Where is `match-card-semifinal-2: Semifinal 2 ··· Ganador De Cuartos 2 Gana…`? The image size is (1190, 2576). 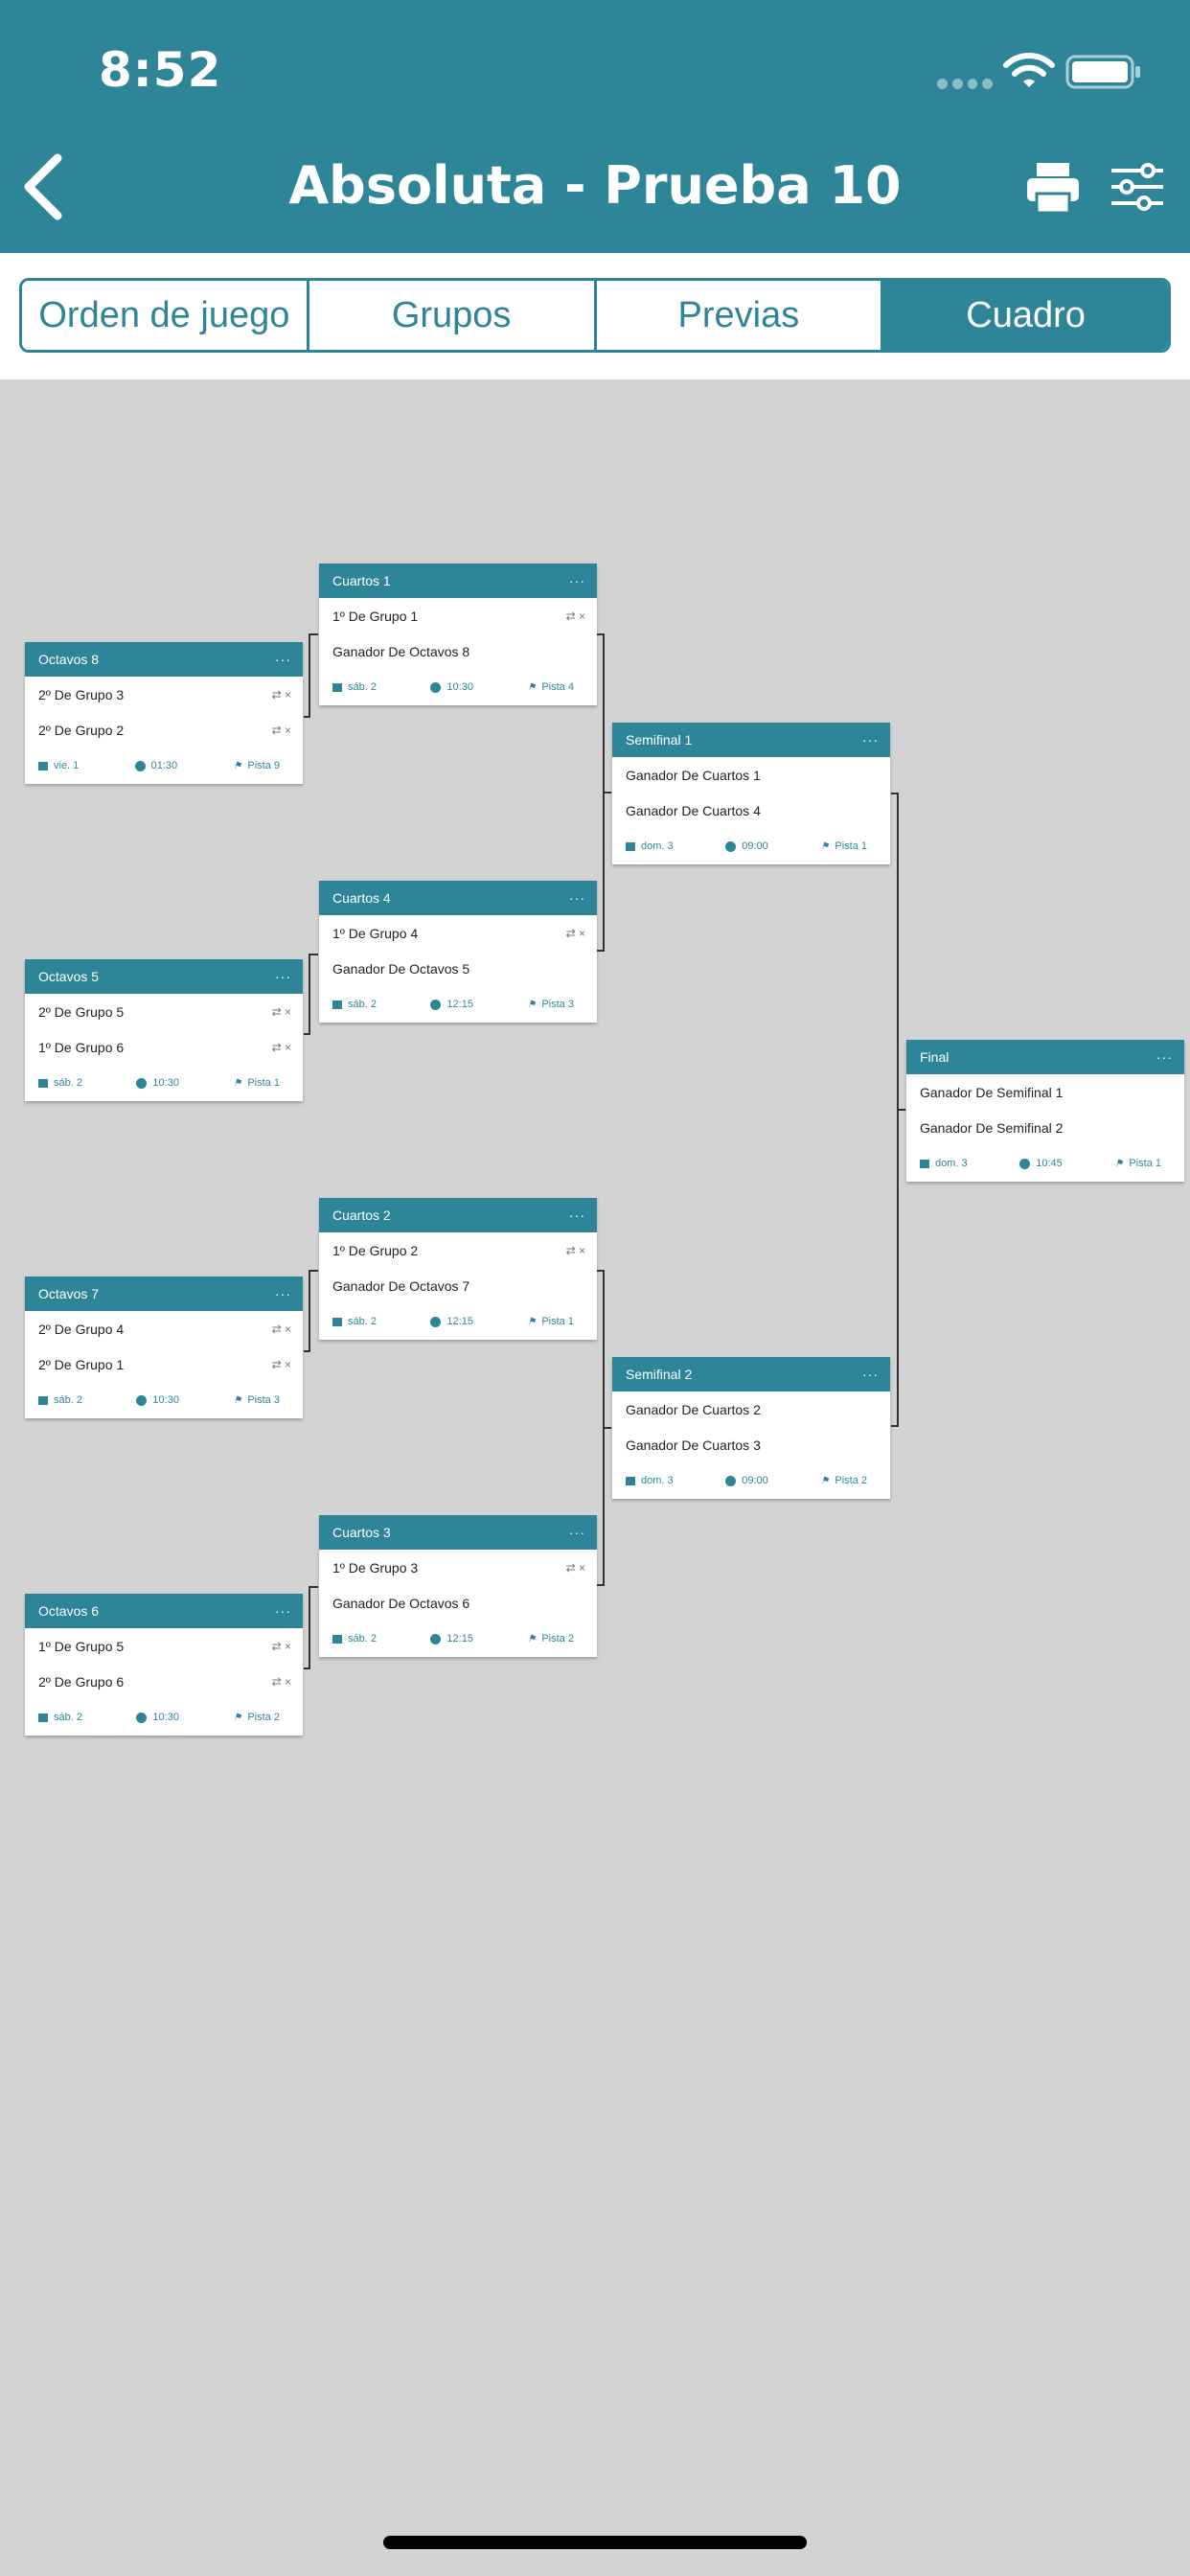 match-card-semifinal-2: Semifinal 2 ··· Ganador De Cuartos 2 Gana… is located at coordinates (751, 1428).